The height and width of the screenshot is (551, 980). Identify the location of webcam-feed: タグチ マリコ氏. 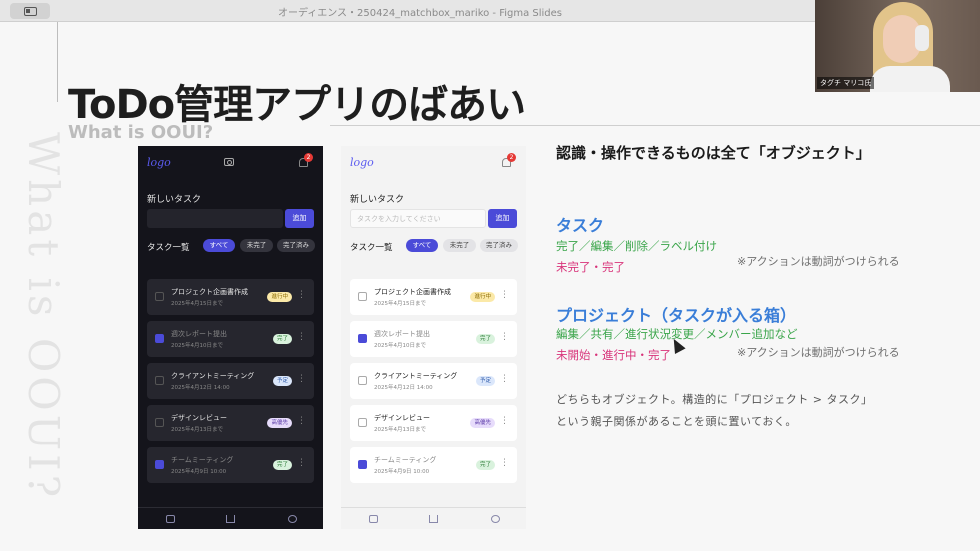
(897, 46).